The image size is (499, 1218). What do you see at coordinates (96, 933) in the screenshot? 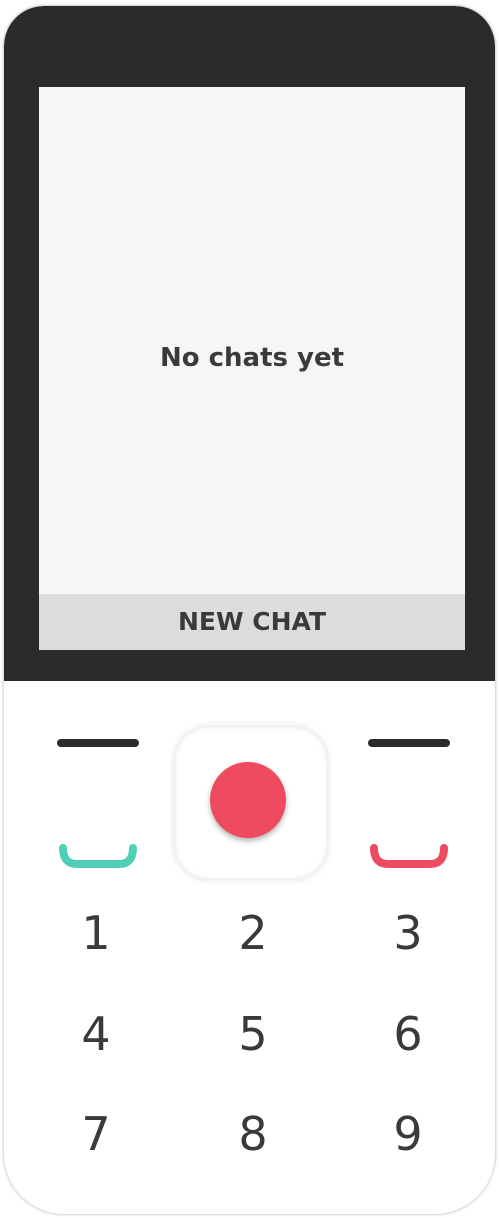
I see `key-1: 1` at bounding box center [96, 933].